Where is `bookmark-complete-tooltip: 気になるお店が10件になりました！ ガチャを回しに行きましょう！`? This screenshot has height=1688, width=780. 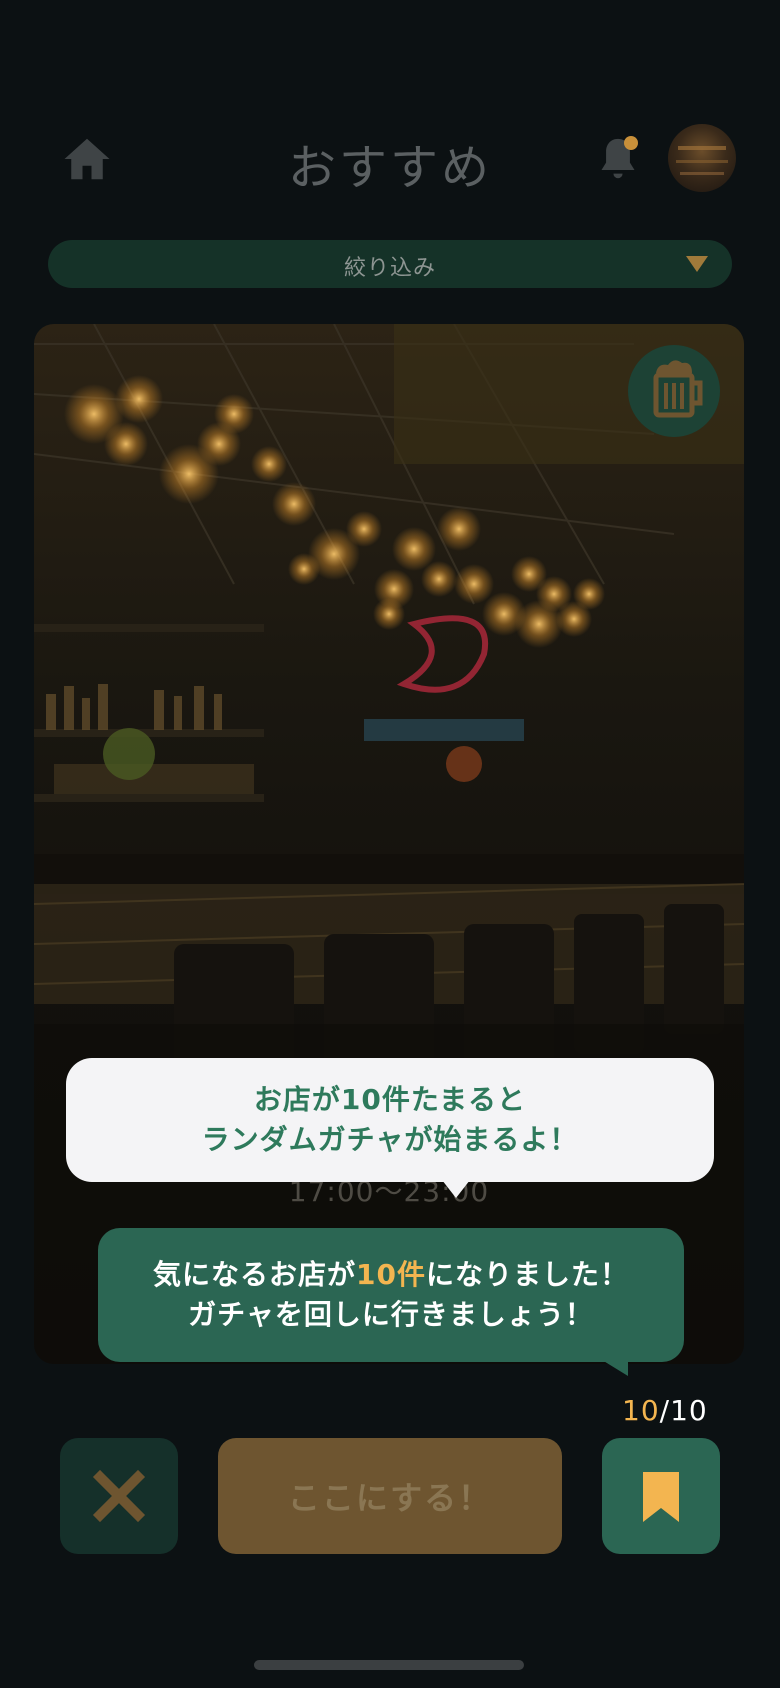
bookmark-complete-tooltip: 気になるお店が10件になりました！ ガチャを回しに行きましょう！ is located at coordinates (391, 1302).